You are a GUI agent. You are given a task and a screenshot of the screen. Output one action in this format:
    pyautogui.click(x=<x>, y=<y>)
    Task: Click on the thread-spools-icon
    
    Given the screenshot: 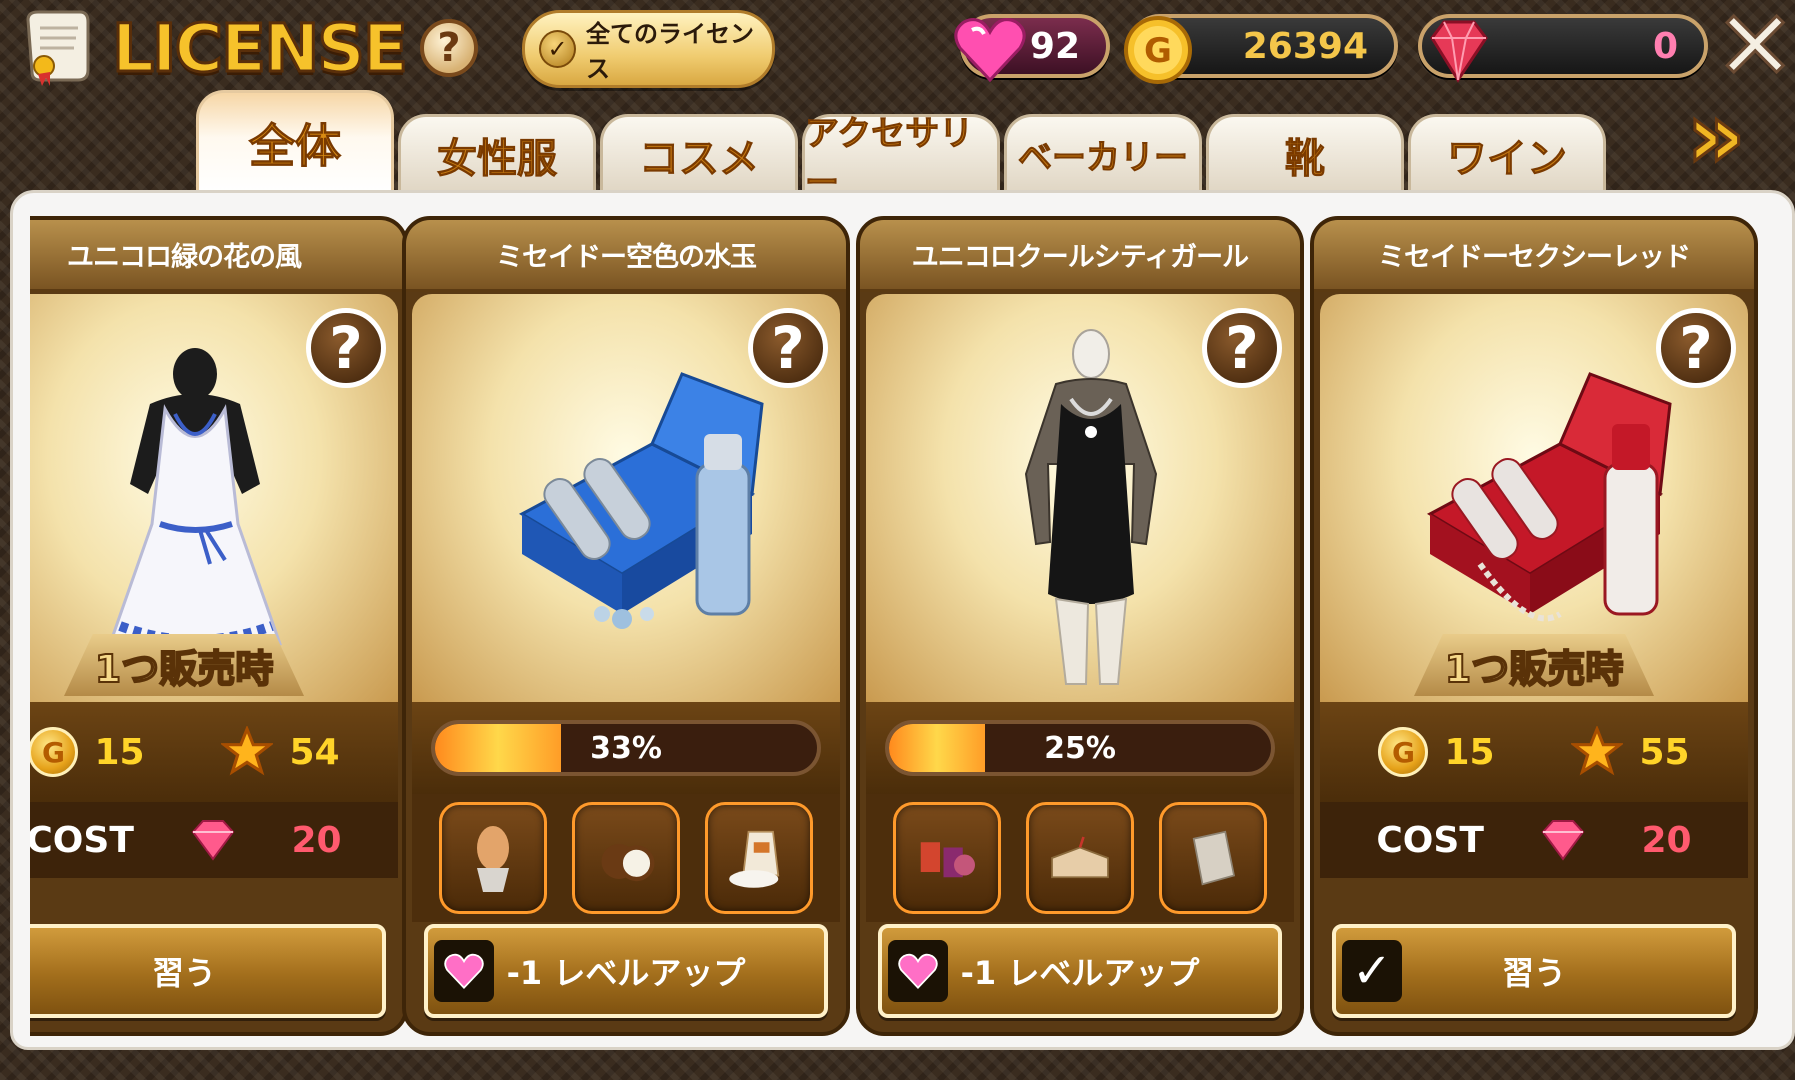 What is the action you would take?
    pyautogui.click(x=947, y=860)
    